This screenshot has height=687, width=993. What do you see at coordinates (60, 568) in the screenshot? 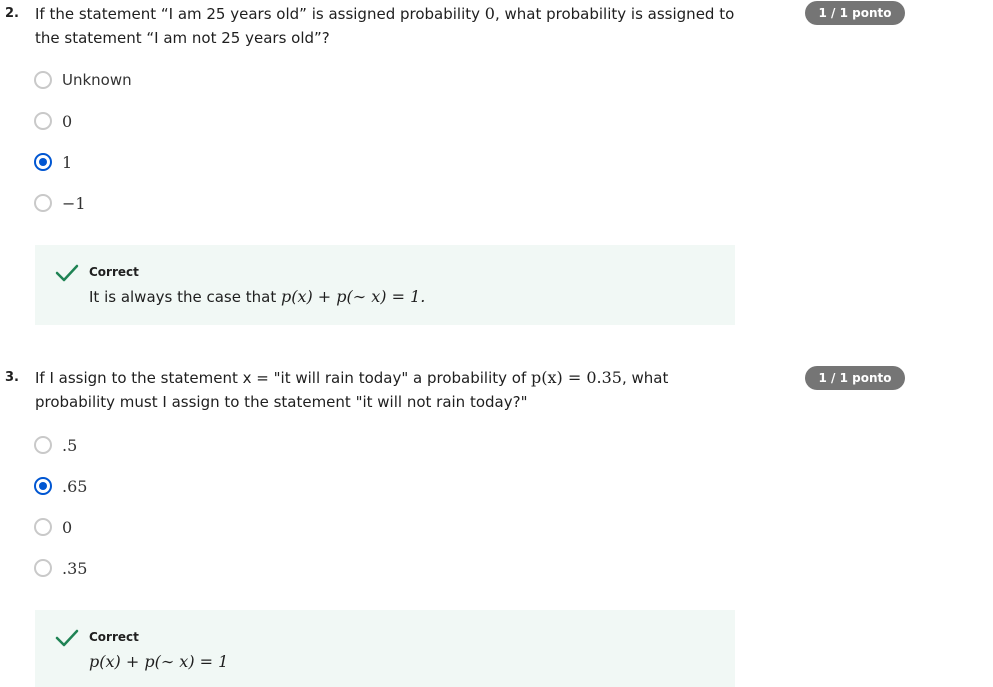
I see `option-point-35: .35` at bounding box center [60, 568].